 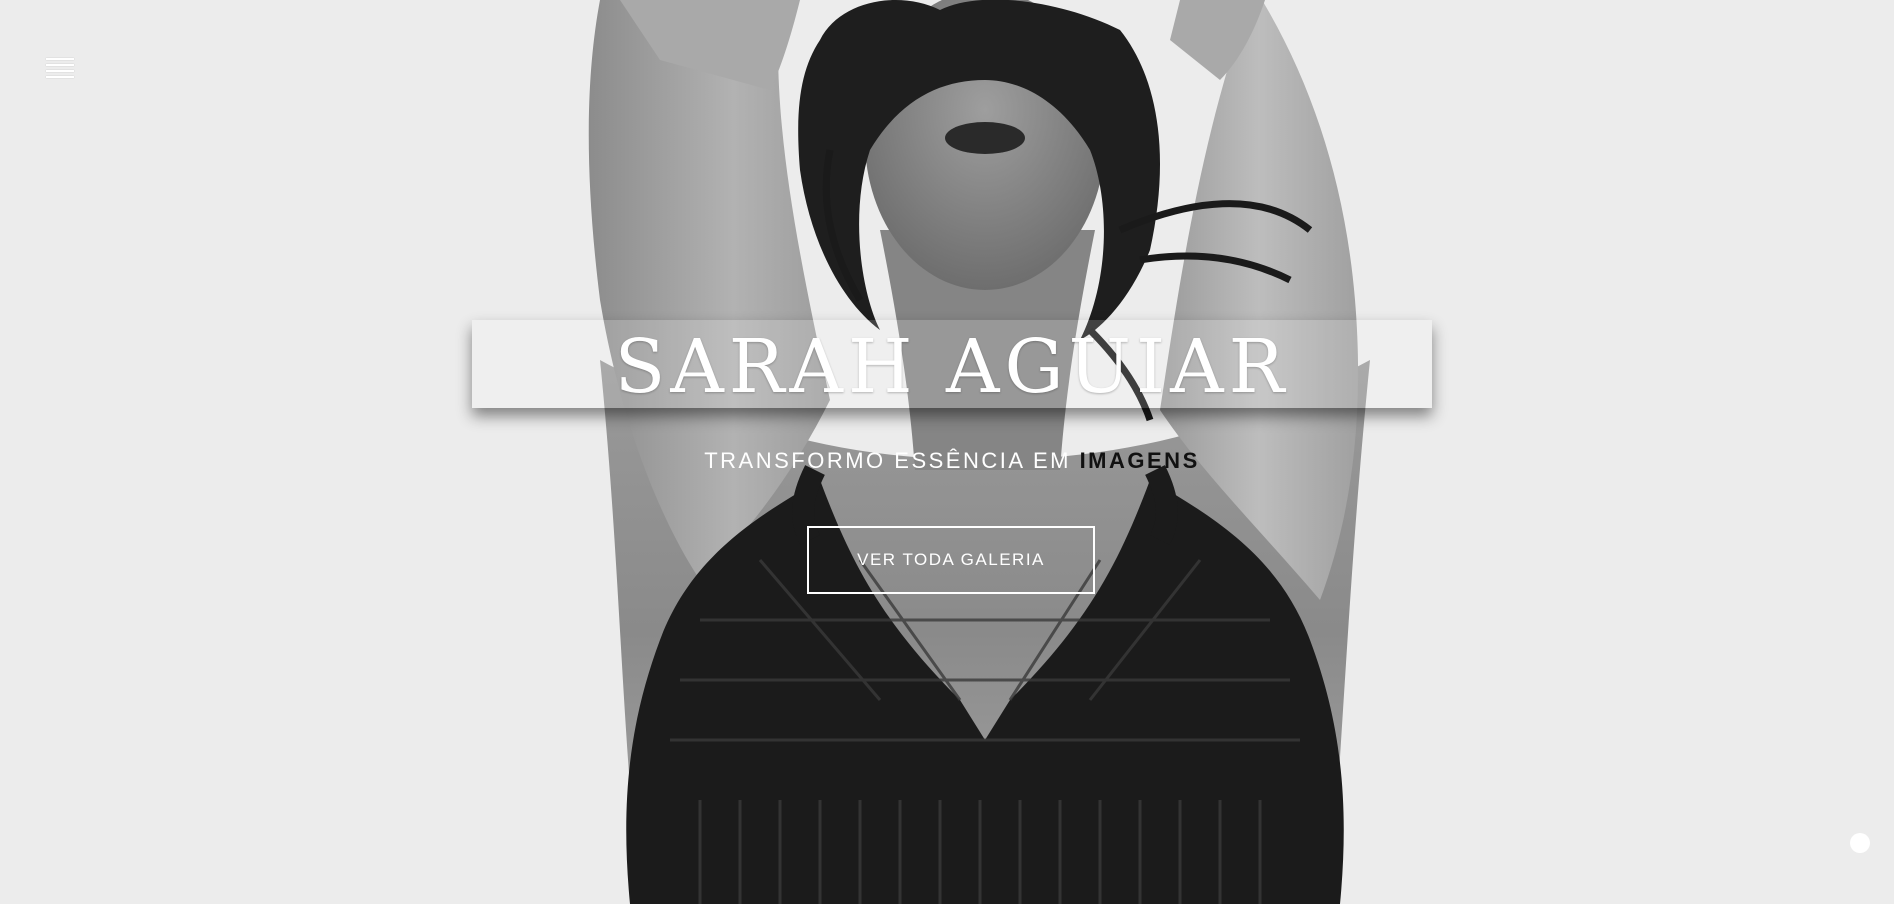 I want to click on site-title: SARAH AGUIAR, so click(x=952, y=367).